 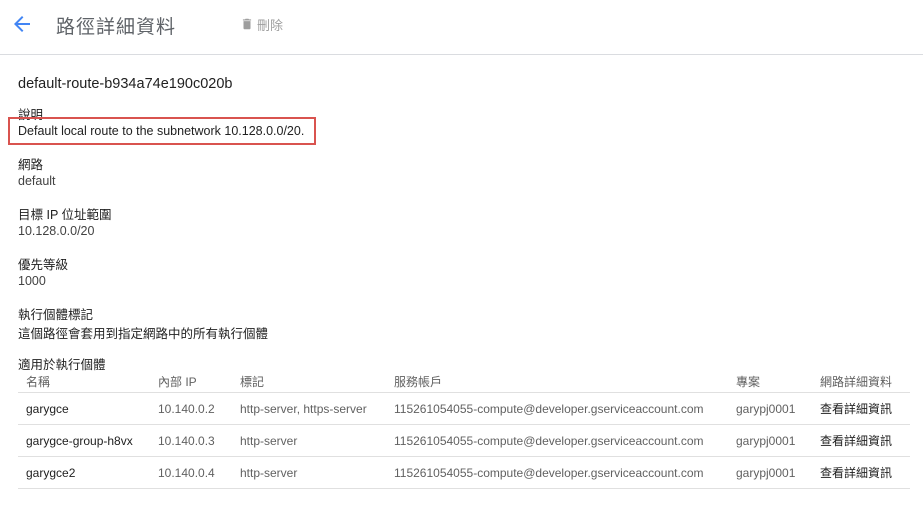 I want to click on col-account-header: 服務帳戶, so click(x=557, y=382).